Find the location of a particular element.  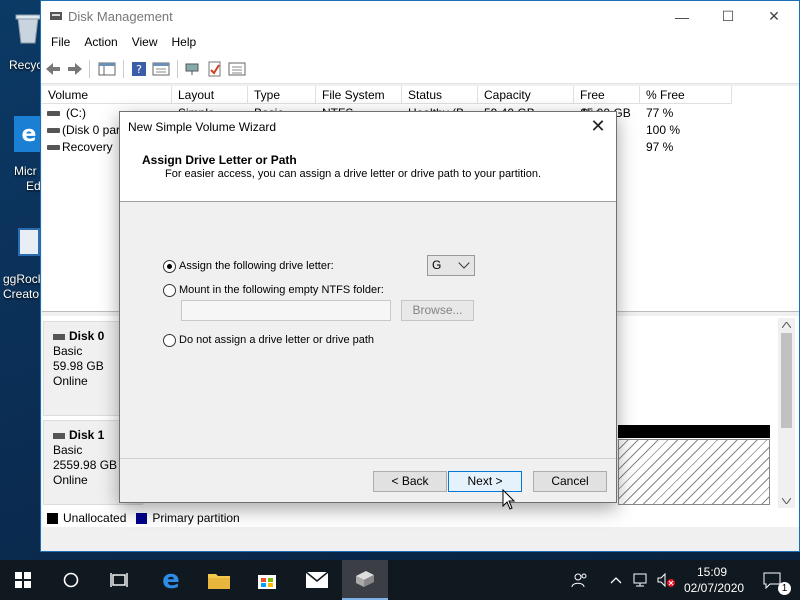

no-letter-radio is located at coordinates (169, 340).